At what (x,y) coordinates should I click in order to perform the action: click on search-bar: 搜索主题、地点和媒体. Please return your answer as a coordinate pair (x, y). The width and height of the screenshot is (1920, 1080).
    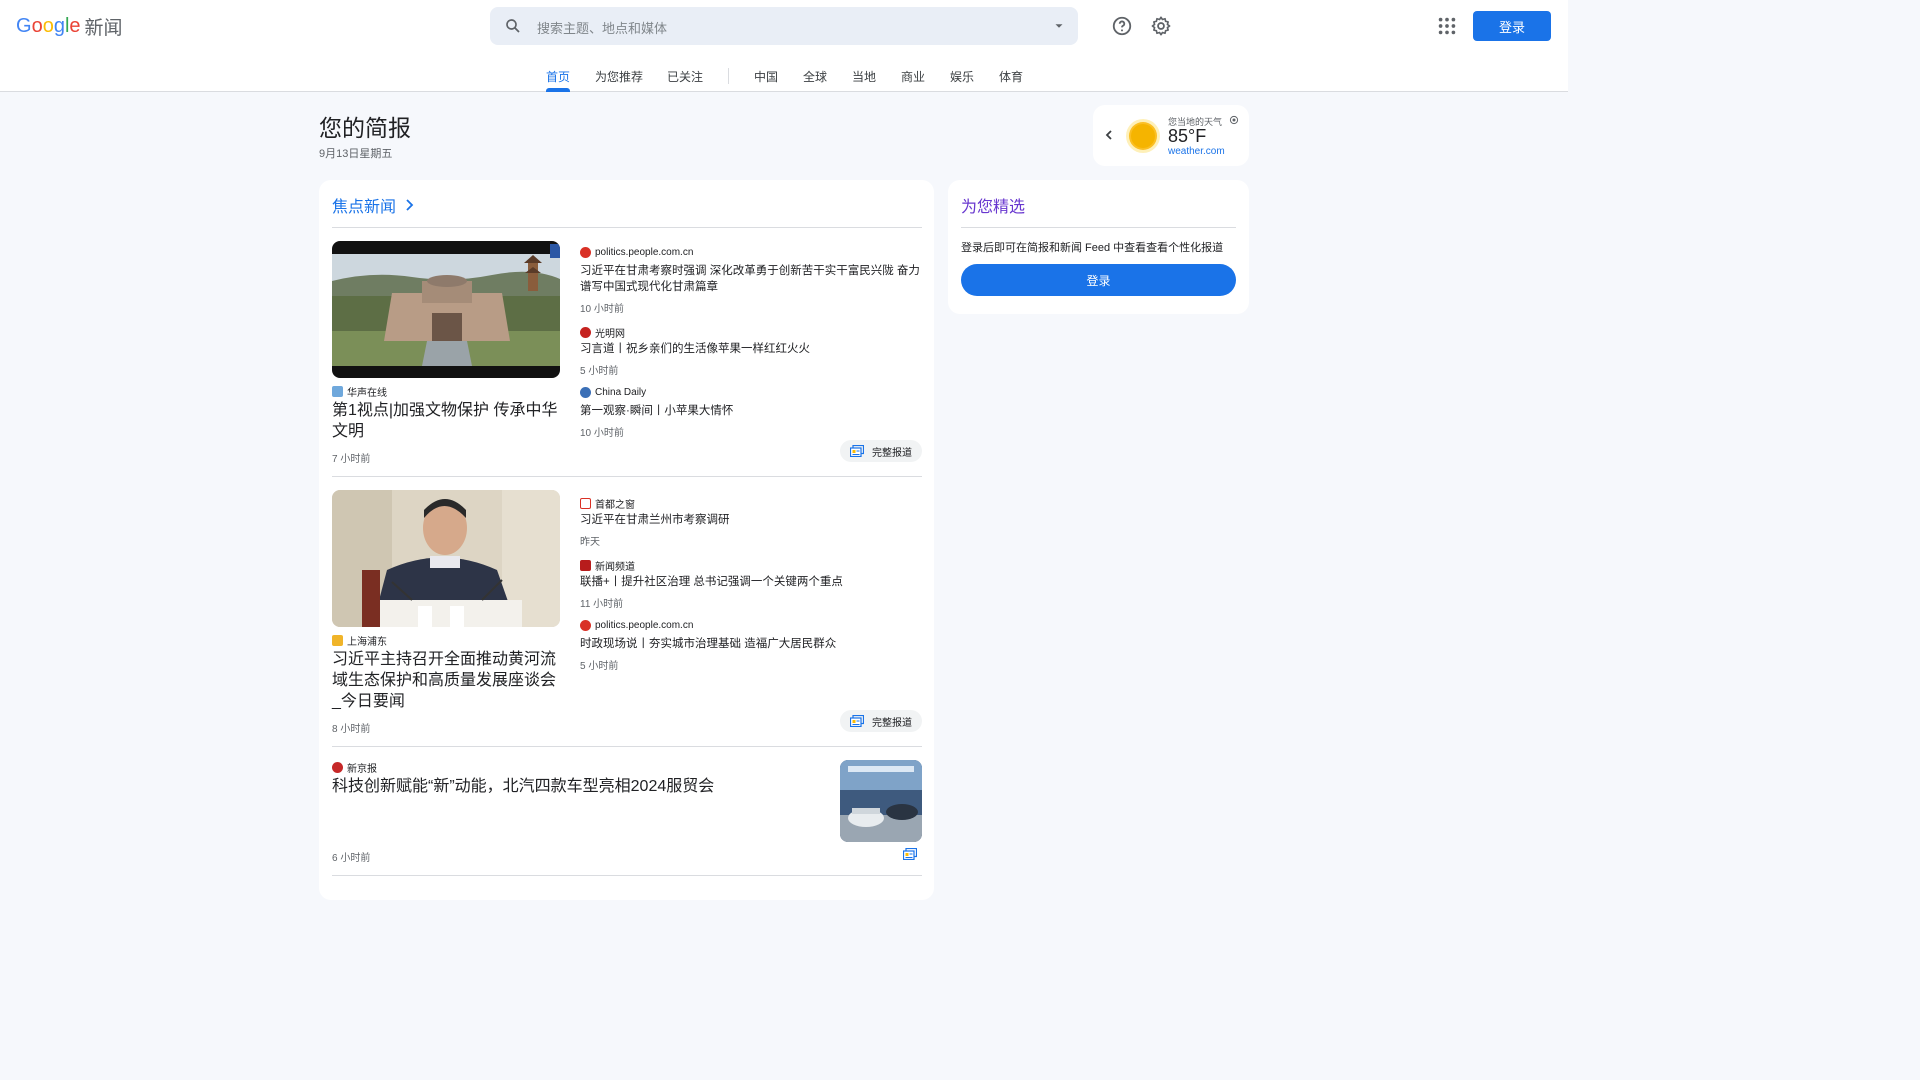
    Looking at the image, I should click on (784, 26).